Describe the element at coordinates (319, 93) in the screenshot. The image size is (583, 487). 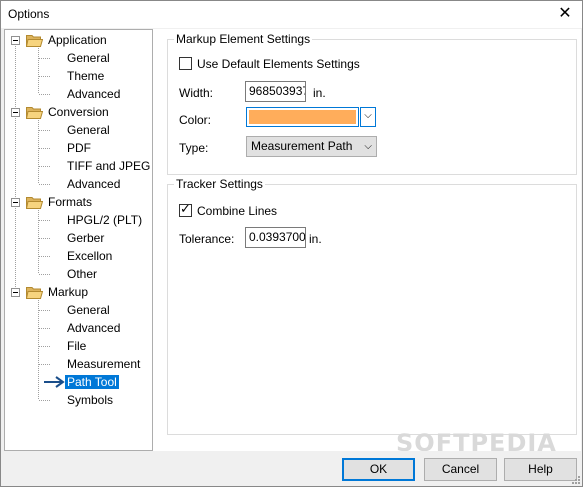
I see `width-unit: in.` at that location.